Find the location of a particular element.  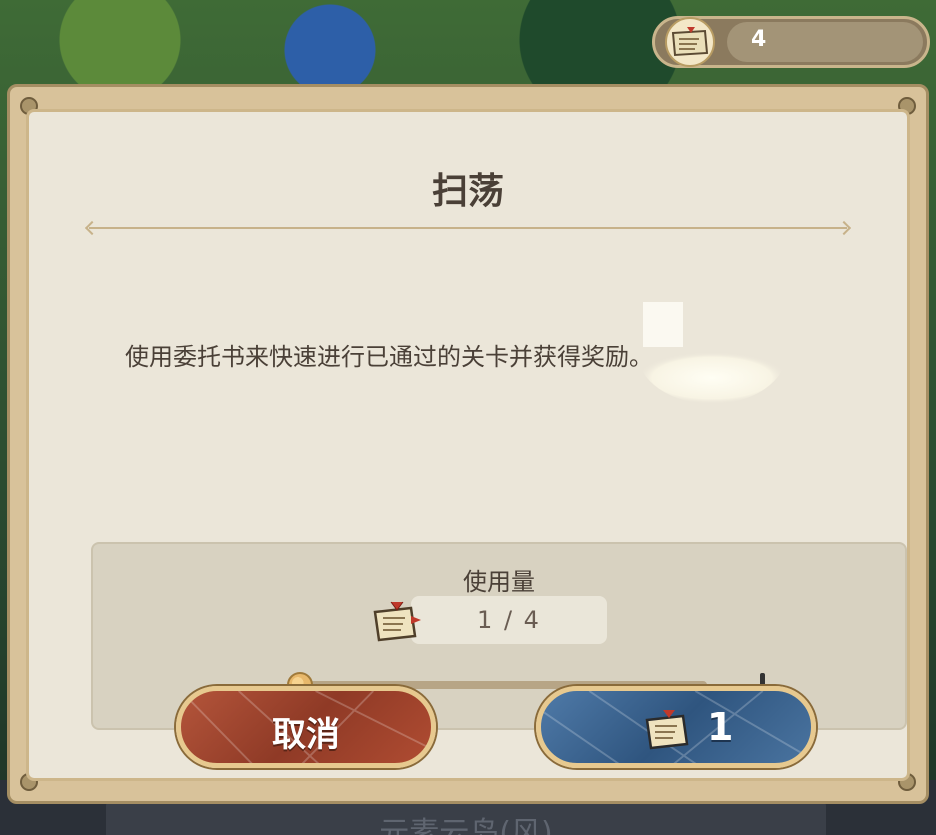

cancel-button: 取消 is located at coordinates (306, 727).